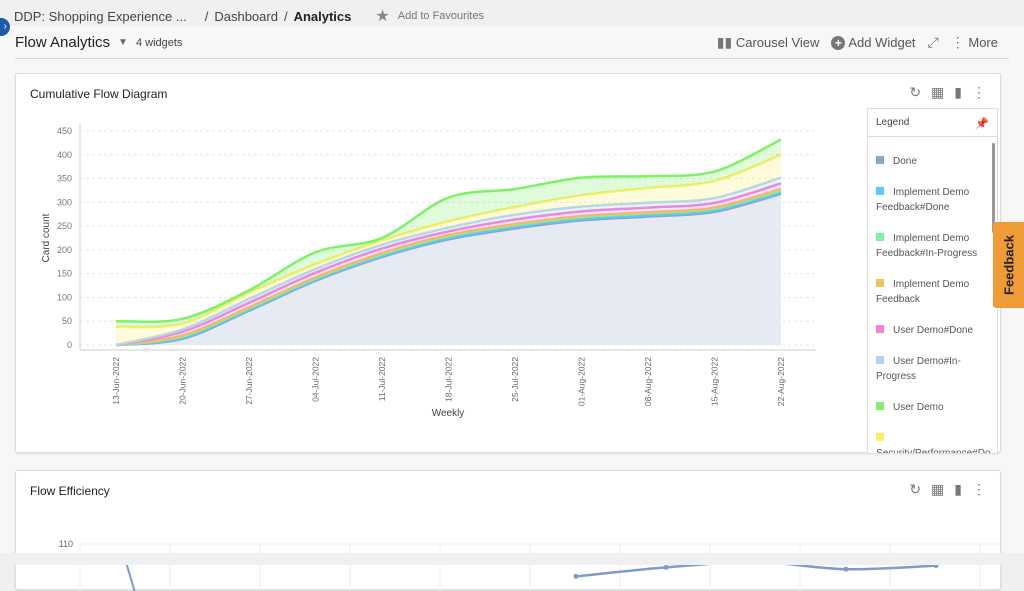 Image resolution: width=1024 pixels, height=591 pixels. What do you see at coordinates (130, 576) in the screenshot?
I see `line-segment` at bounding box center [130, 576].